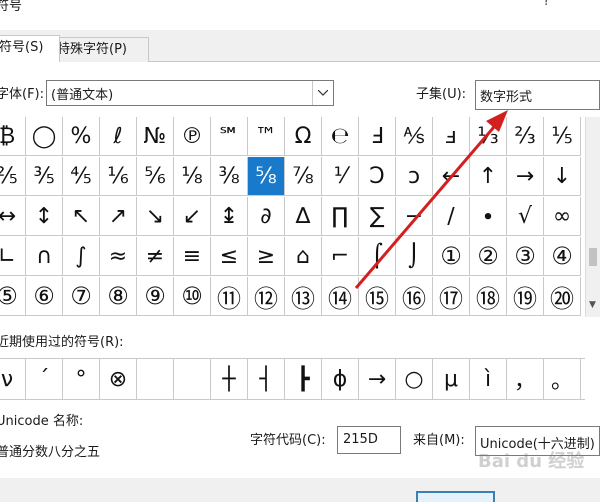 The width and height of the screenshot is (600, 502). What do you see at coordinates (431, 199) in the screenshot?
I see `annotation-arrow-icon` at bounding box center [431, 199].